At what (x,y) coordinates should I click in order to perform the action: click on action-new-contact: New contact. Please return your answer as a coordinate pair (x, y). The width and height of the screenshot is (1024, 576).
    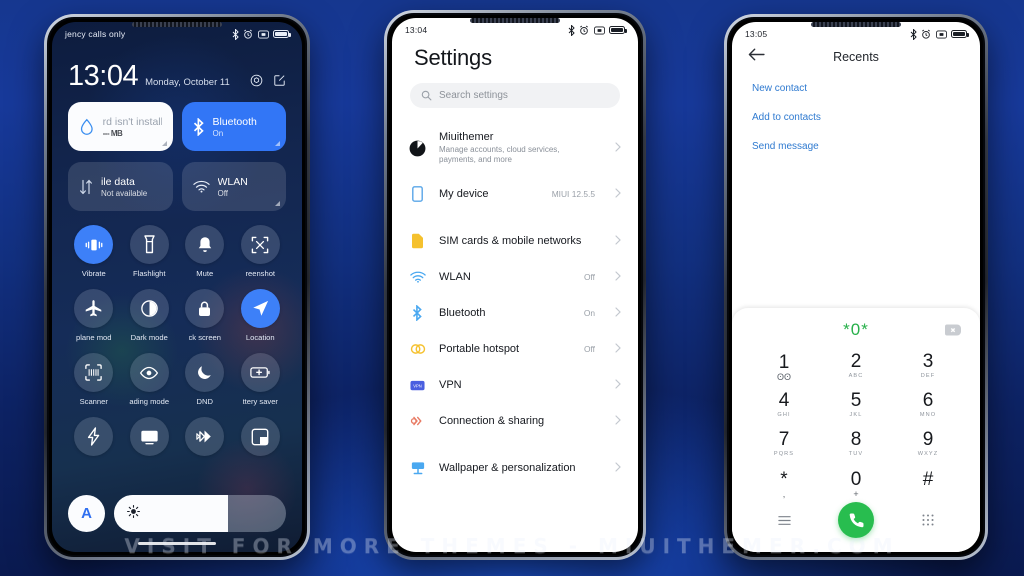
    Looking at the image, I should click on (856, 88).